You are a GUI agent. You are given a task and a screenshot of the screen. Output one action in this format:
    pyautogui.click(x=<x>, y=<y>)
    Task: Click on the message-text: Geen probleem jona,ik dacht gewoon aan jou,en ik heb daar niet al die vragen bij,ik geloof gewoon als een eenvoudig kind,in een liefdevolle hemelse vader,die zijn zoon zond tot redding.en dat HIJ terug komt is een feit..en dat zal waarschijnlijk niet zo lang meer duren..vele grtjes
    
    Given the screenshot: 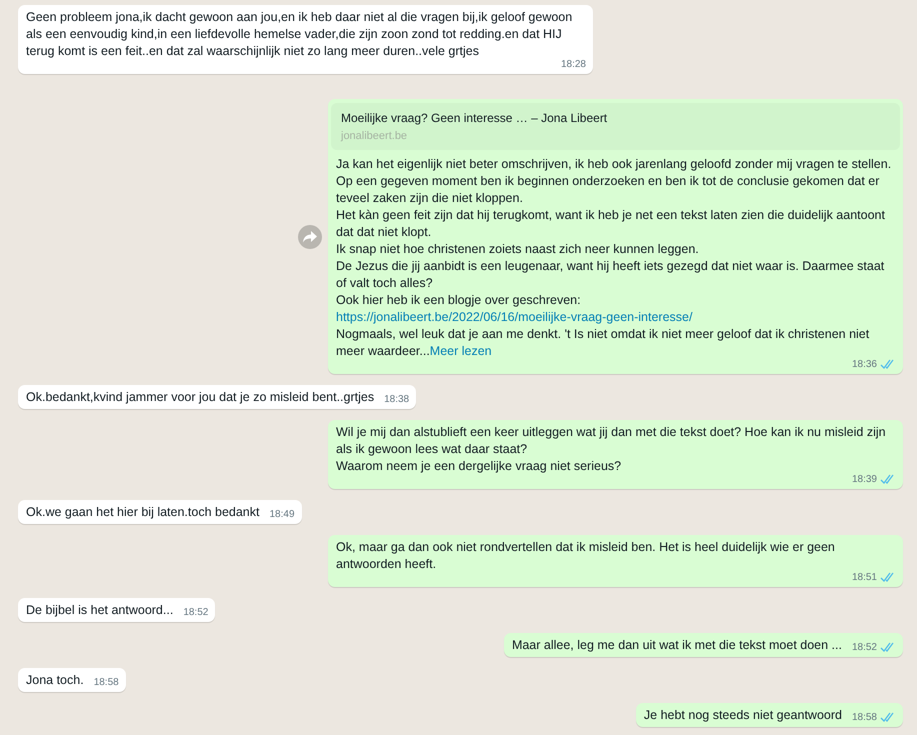 What is the action you would take?
    pyautogui.click(x=300, y=34)
    